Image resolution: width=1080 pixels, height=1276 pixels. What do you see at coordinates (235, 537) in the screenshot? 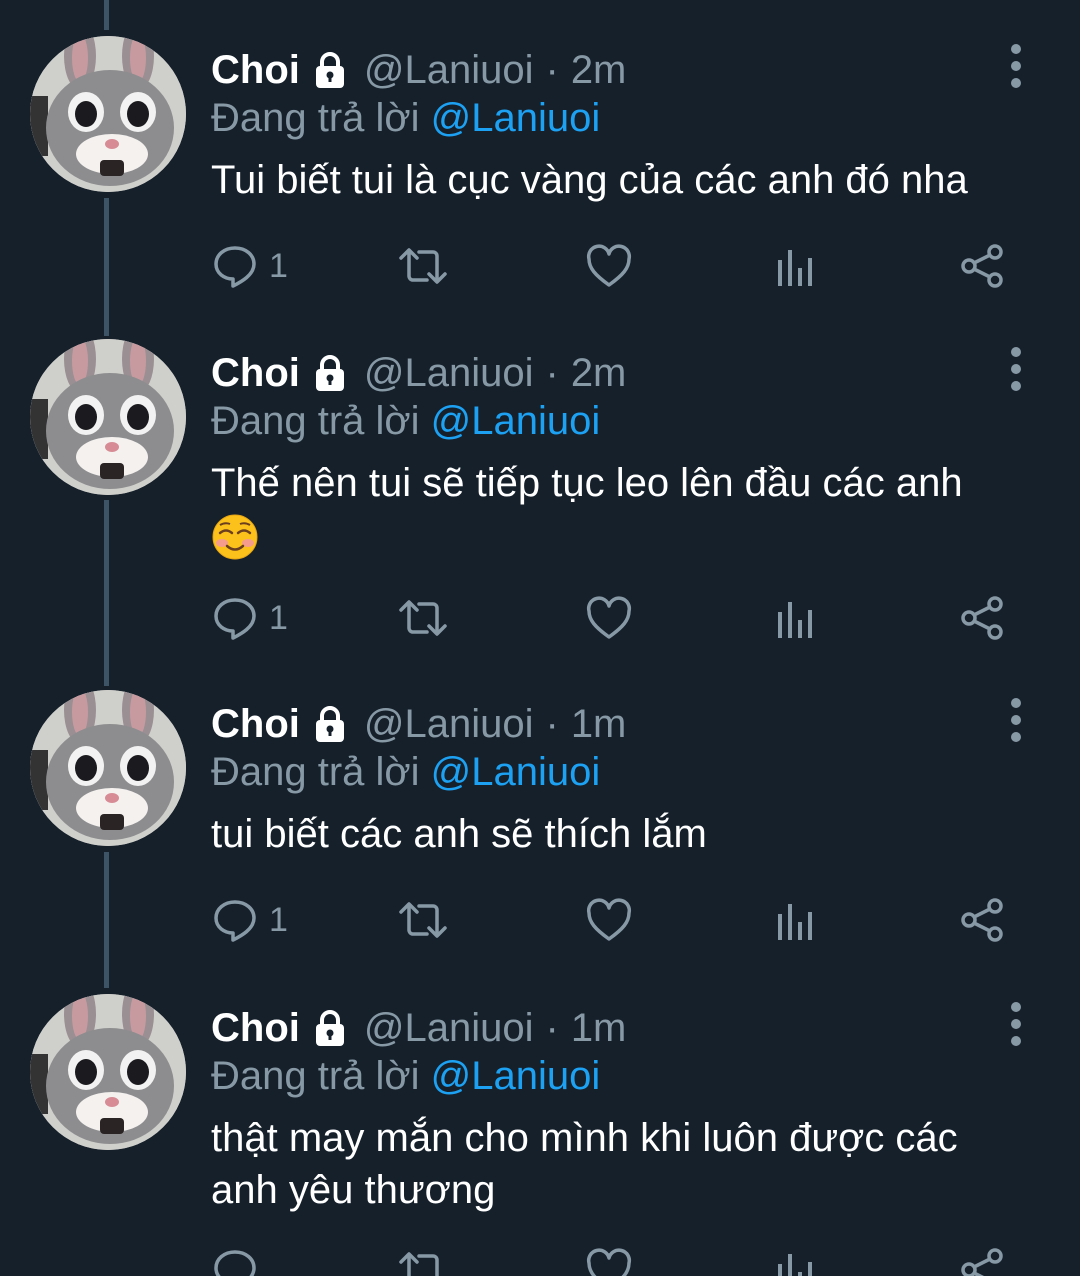
I see `smiling-face-icon` at bounding box center [235, 537].